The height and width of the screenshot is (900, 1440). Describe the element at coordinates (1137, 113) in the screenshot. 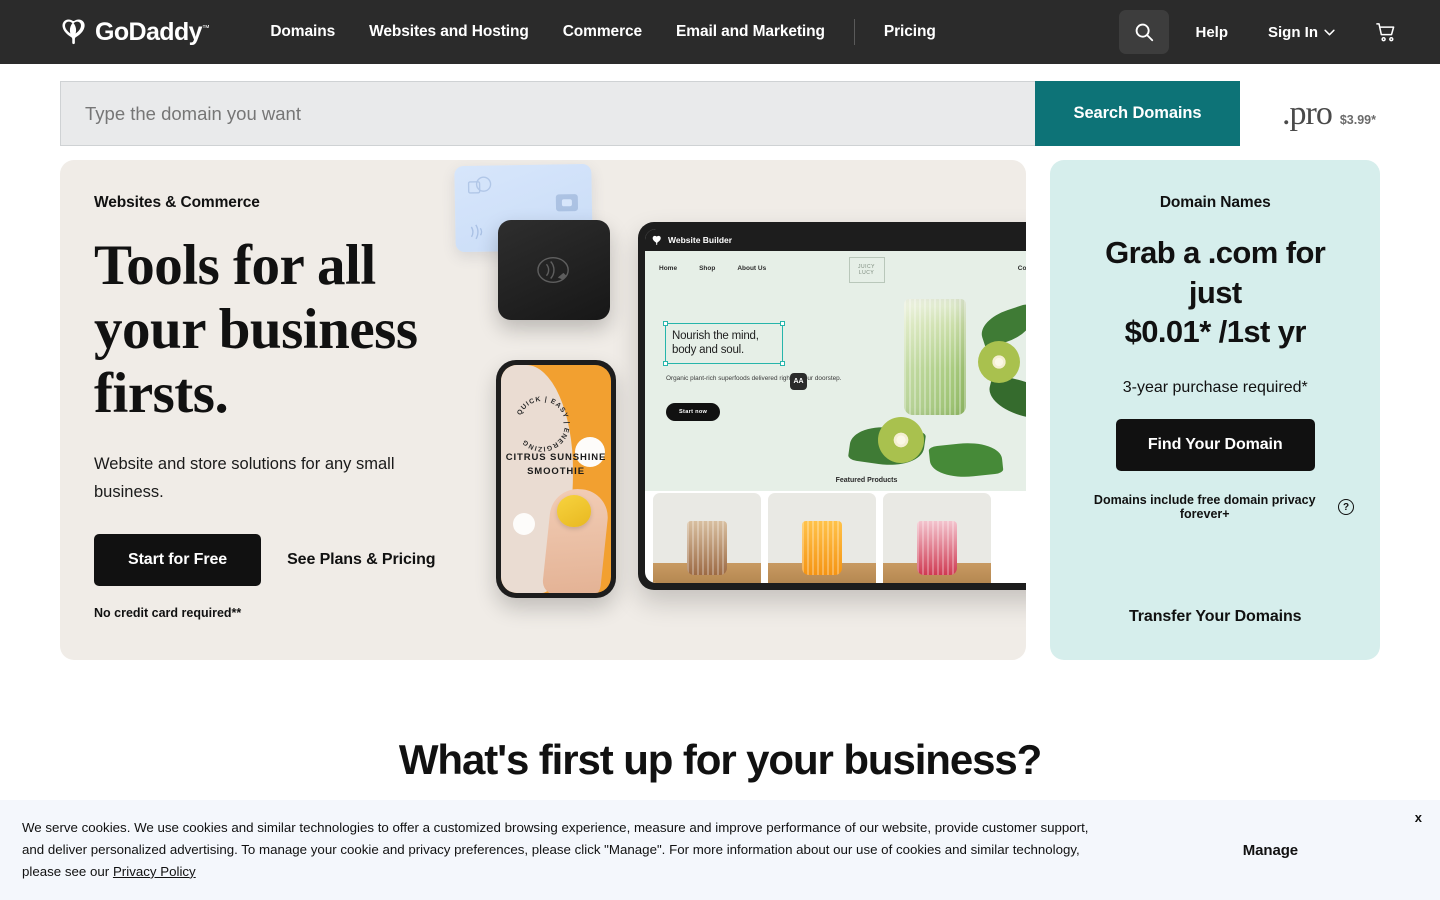

I see `search-domains-button: Search Domains` at that location.